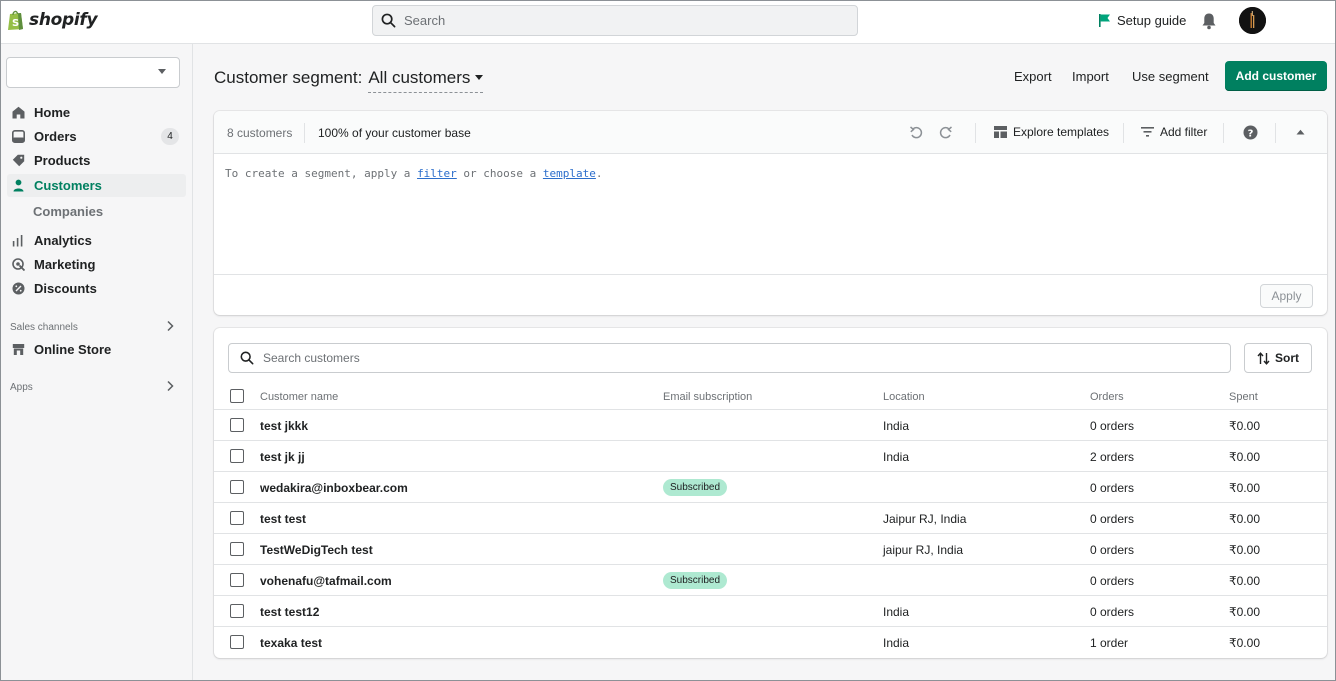 This screenshot has width=1336, height=681. I want to click on use-segment-button: Use segment, so click(1170, 76).